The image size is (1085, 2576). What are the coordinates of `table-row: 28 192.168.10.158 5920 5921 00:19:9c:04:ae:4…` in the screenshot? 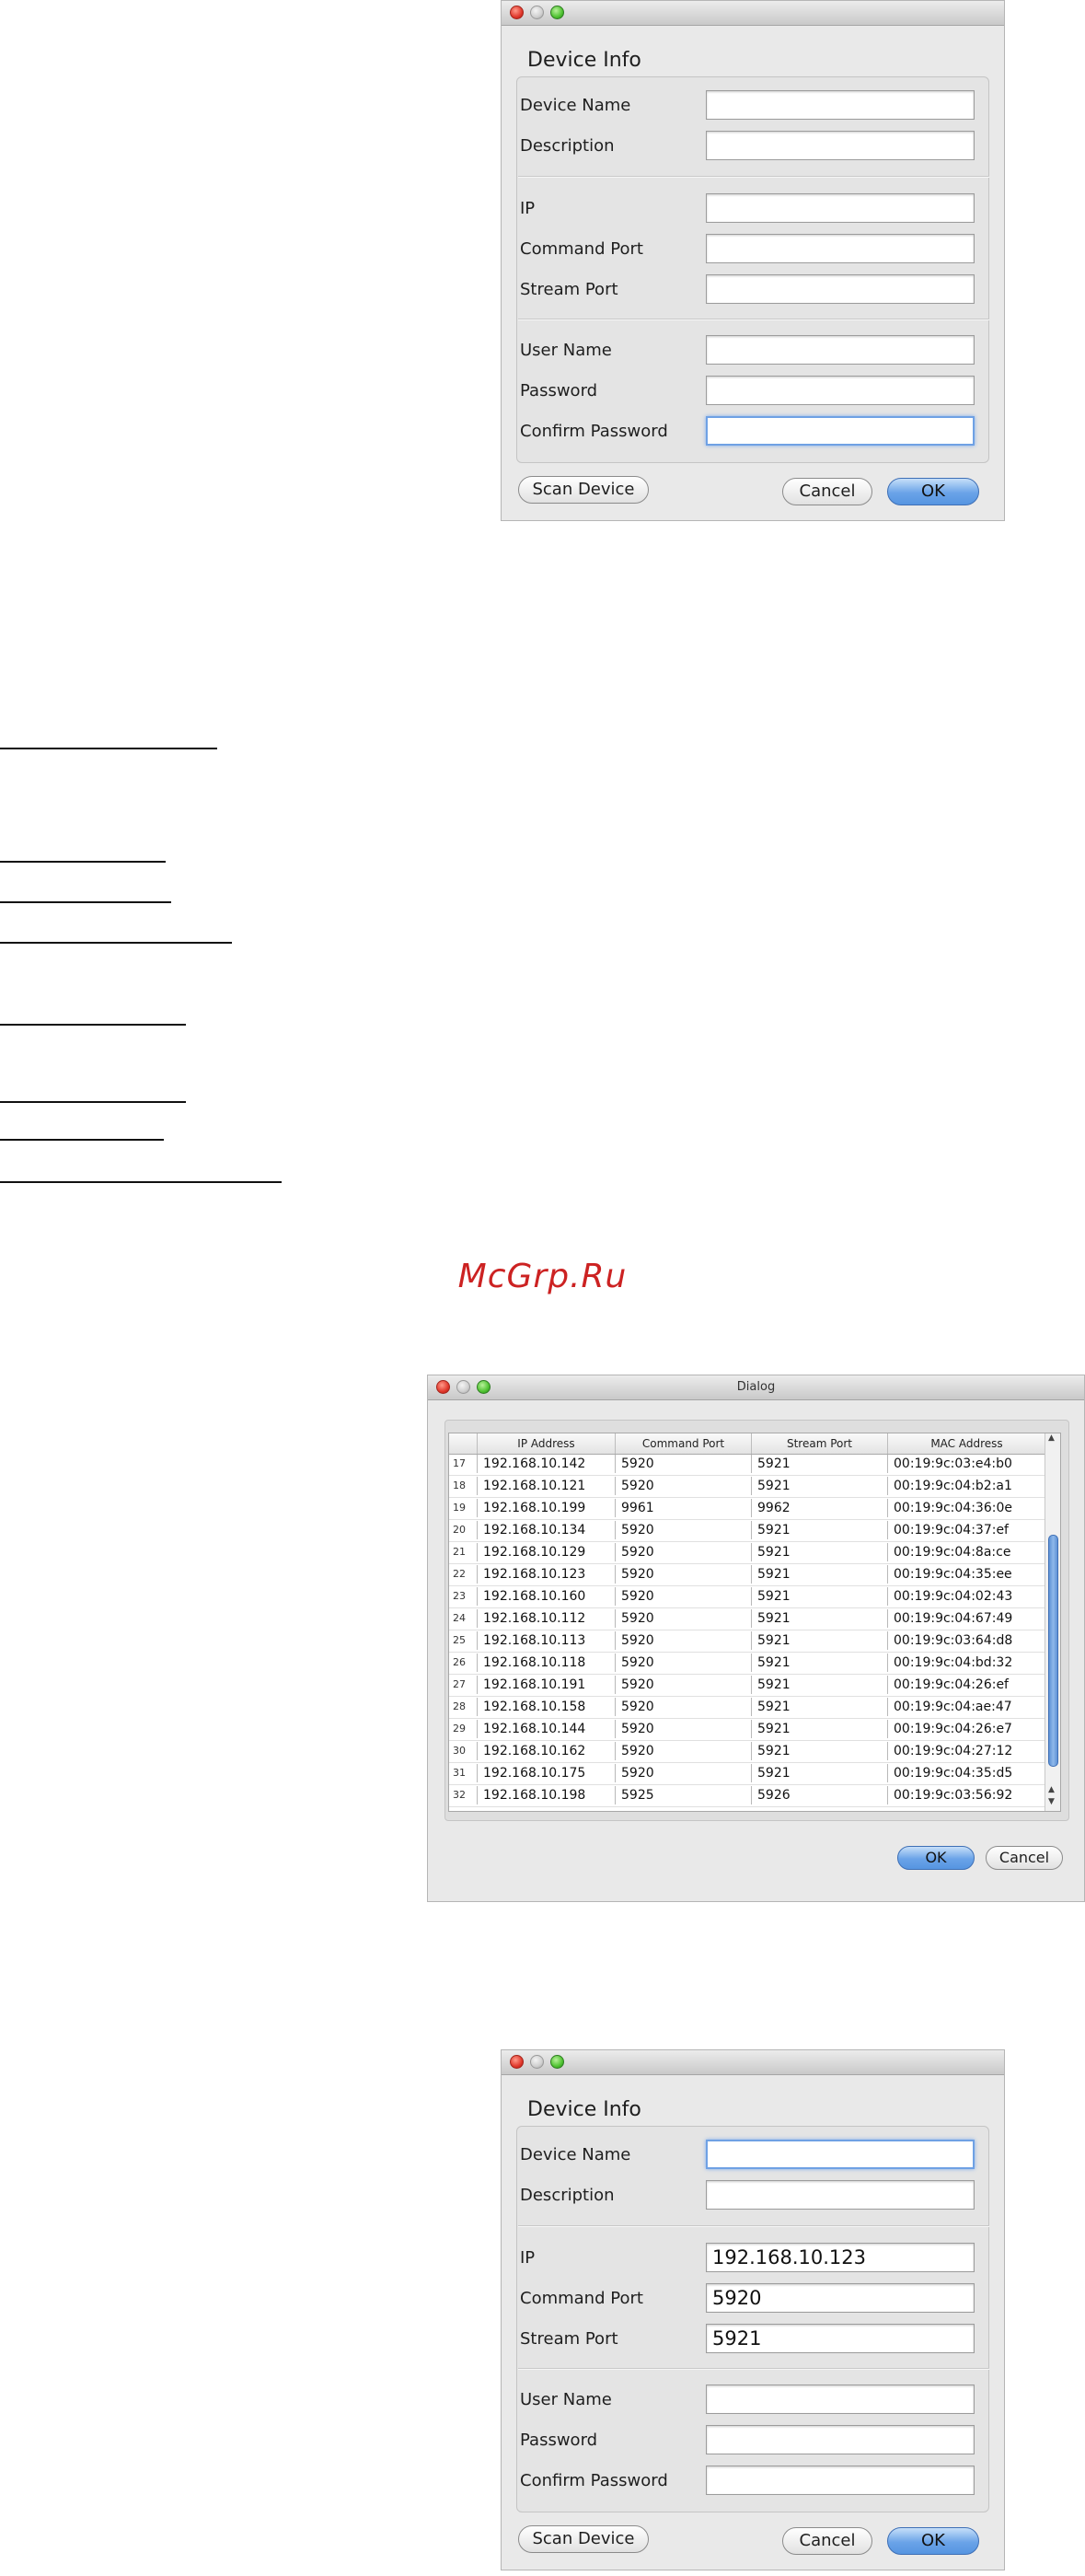 It's located at (747, 1707).